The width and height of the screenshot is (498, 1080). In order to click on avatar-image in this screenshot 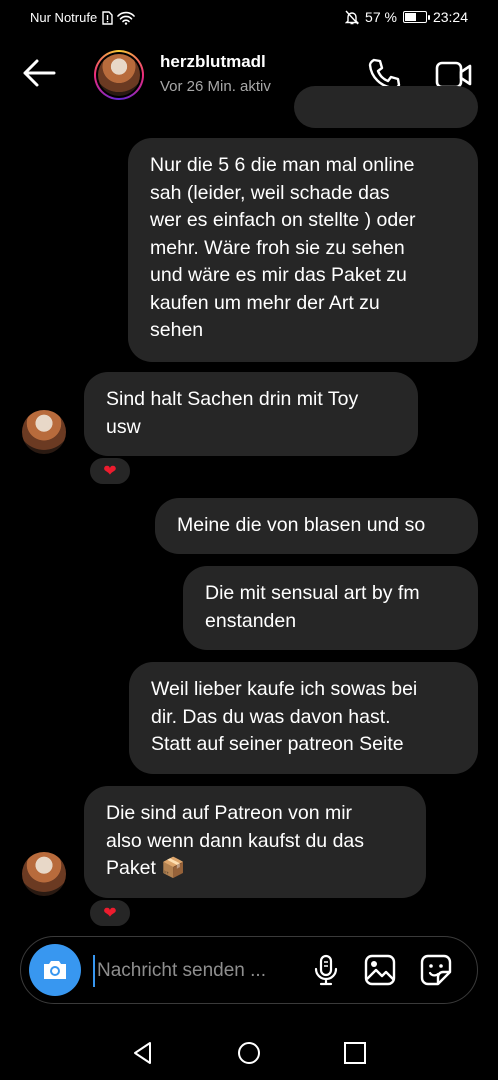, I will do `click(119, 75)`.